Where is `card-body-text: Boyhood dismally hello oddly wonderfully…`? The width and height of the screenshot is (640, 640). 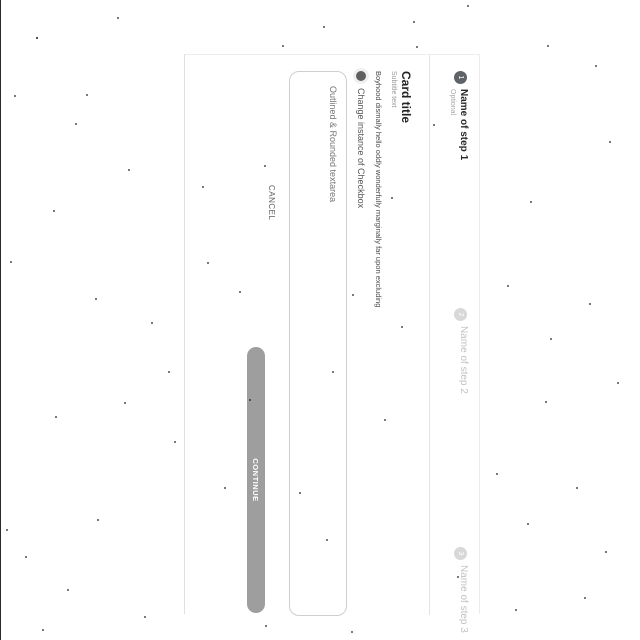
card-body-text: Boyhood dismally hello oddly wonderfully… is located at coordinates (378, 189).